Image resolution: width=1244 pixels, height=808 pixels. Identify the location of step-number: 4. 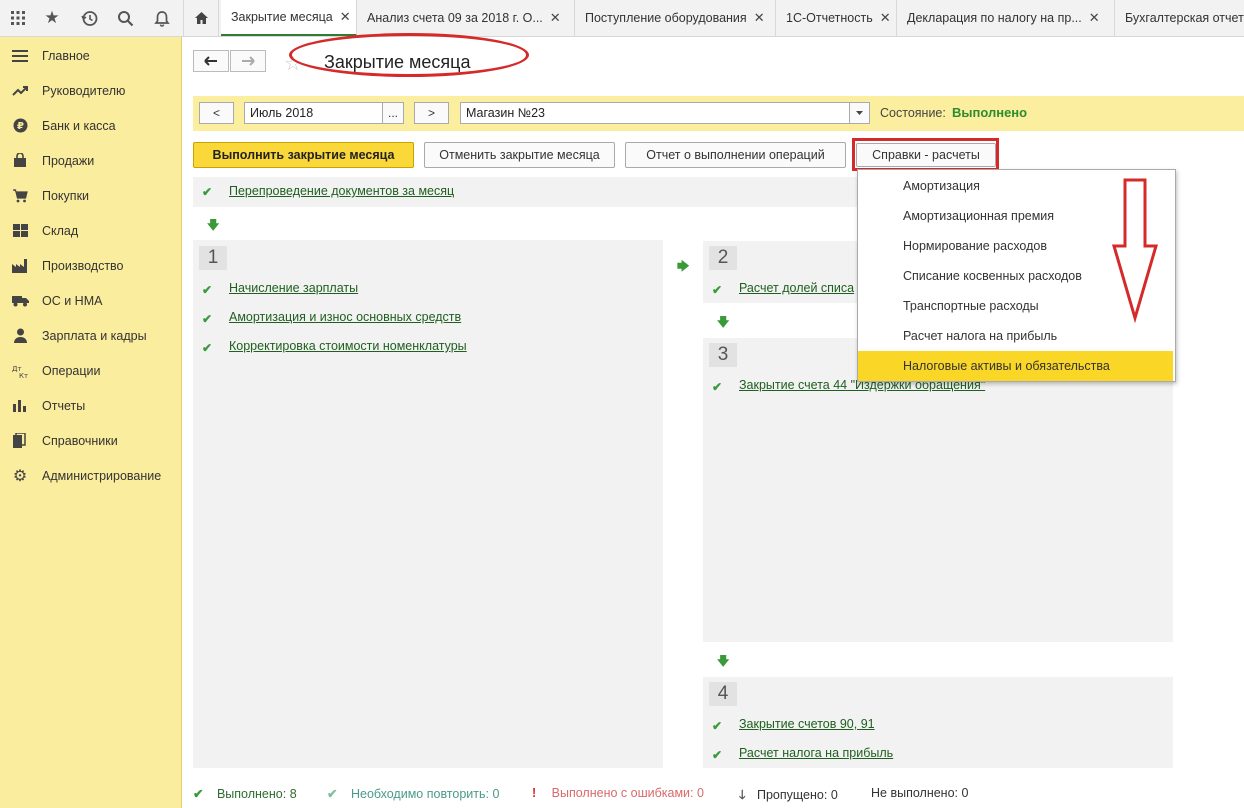
(723, 694).